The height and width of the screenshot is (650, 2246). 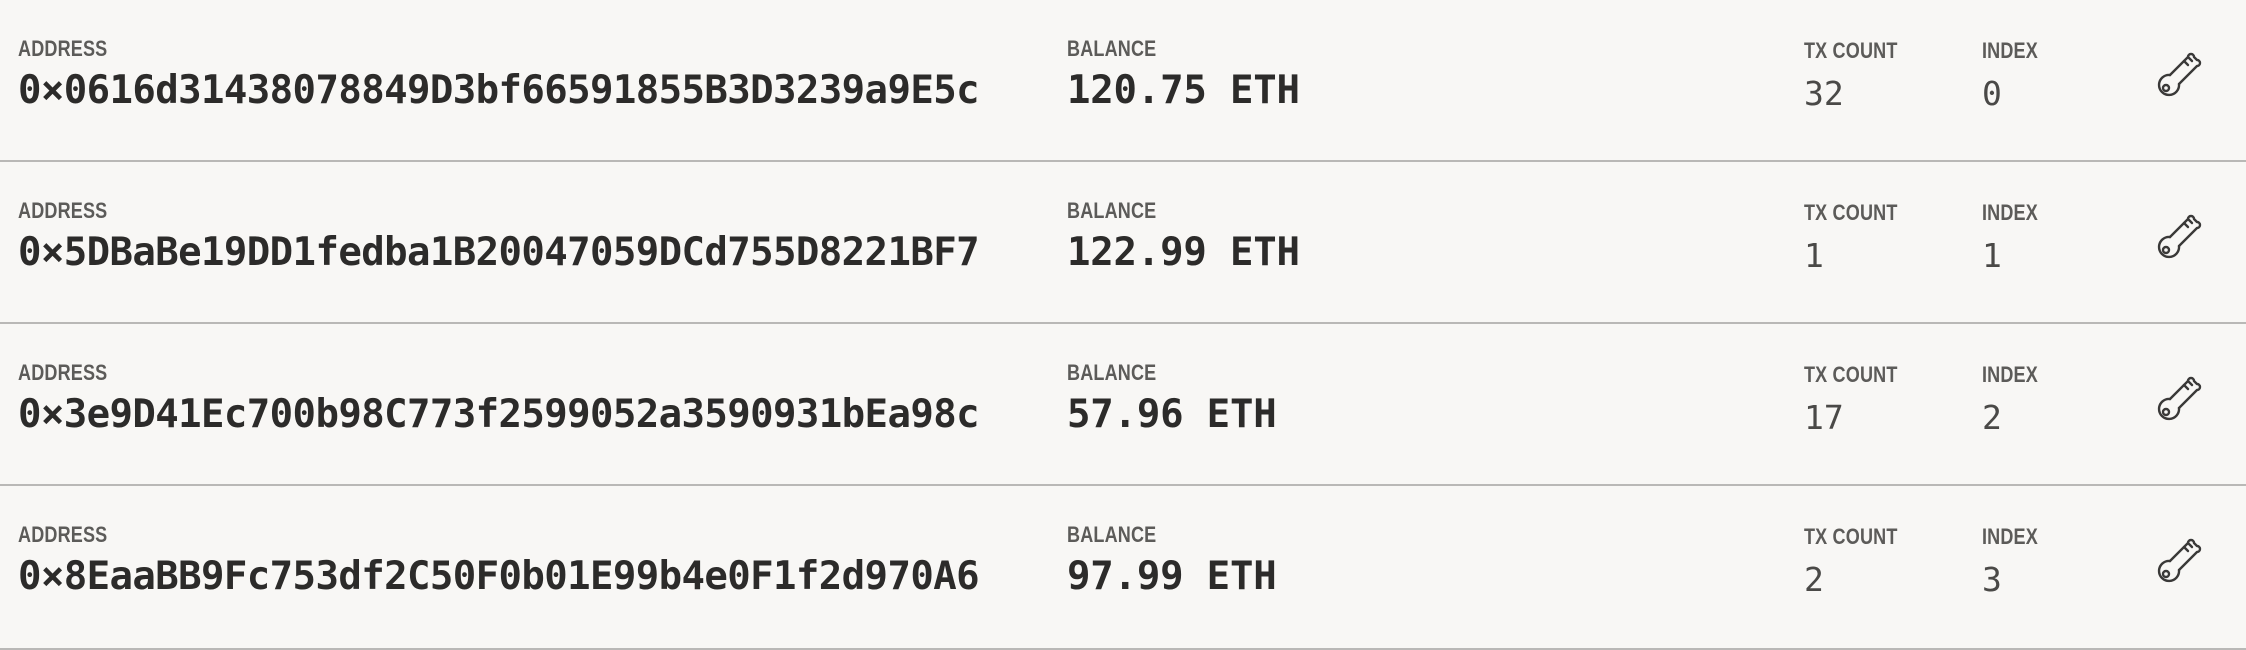 What do you see at coordinates (1172, 576) in the screenshot?
I see `balance-value: 97.99 ETH` at bounding box center [1172, 576].